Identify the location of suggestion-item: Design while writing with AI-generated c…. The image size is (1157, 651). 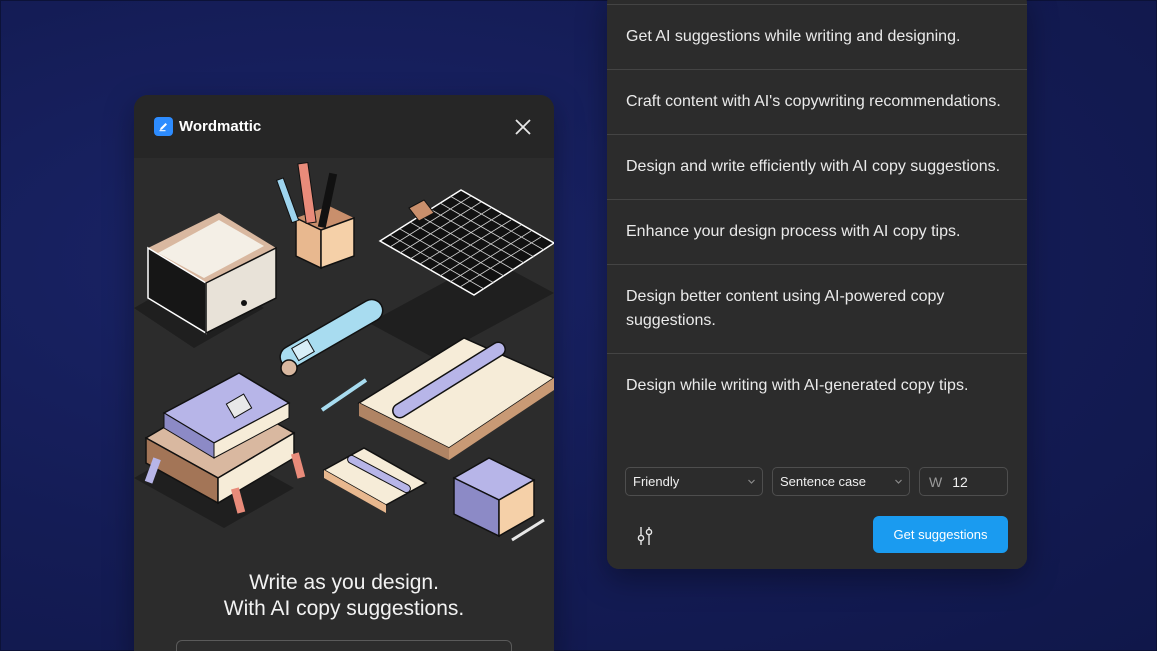
(817, 385).